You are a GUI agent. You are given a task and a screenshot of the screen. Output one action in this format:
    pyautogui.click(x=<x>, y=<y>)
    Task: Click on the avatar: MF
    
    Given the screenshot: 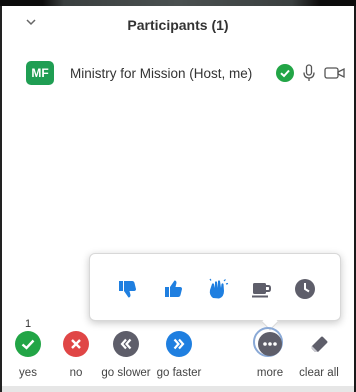 What is the action you would take?
    pyautogui.click(x=40, y=73)
    